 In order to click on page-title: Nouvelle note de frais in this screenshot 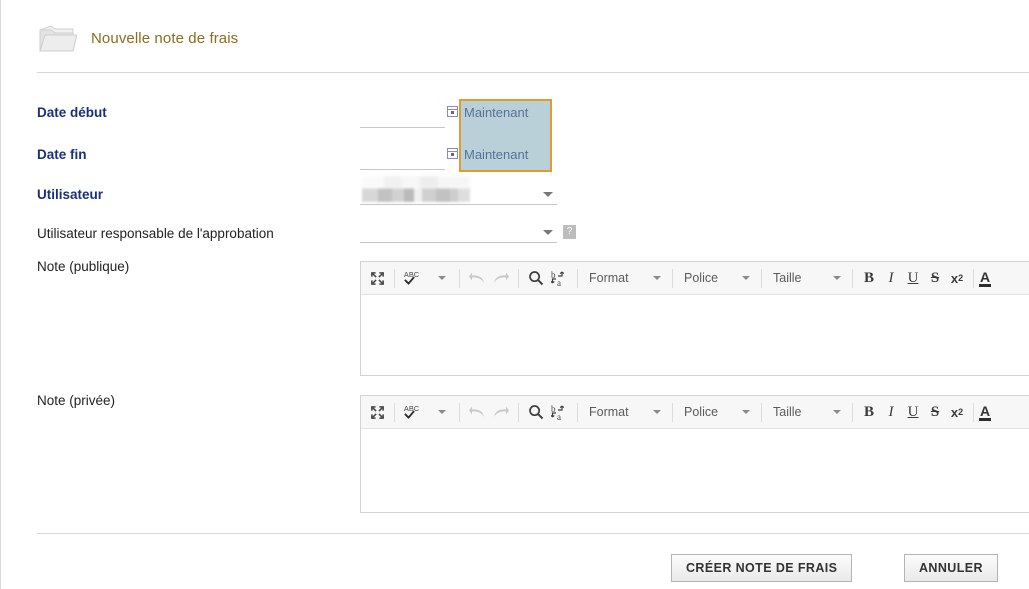, I will do `click(165, 38)`.